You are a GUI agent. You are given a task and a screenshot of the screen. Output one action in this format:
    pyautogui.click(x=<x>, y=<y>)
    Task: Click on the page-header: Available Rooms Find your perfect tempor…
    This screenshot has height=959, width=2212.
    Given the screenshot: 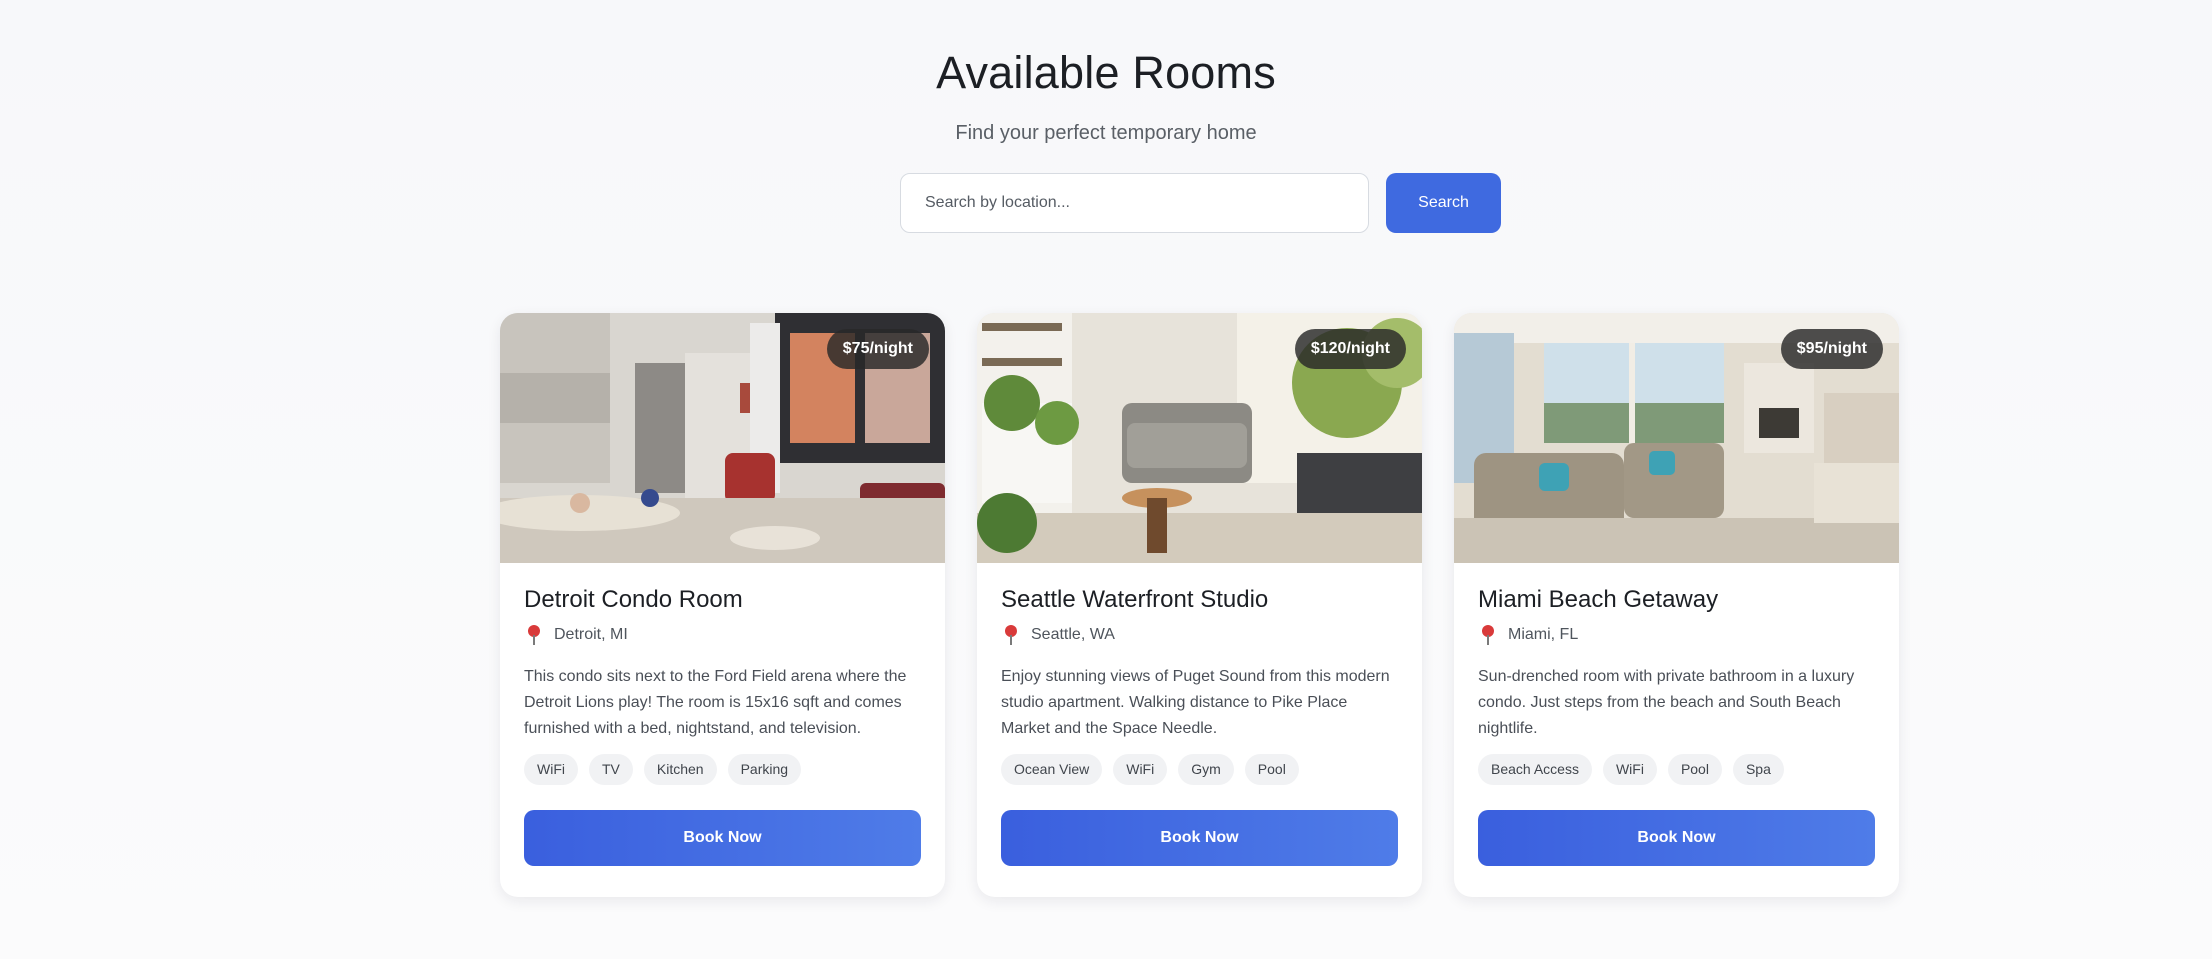 What is the action you would take?
    pyautogui.click(x=1106, y=96)
    